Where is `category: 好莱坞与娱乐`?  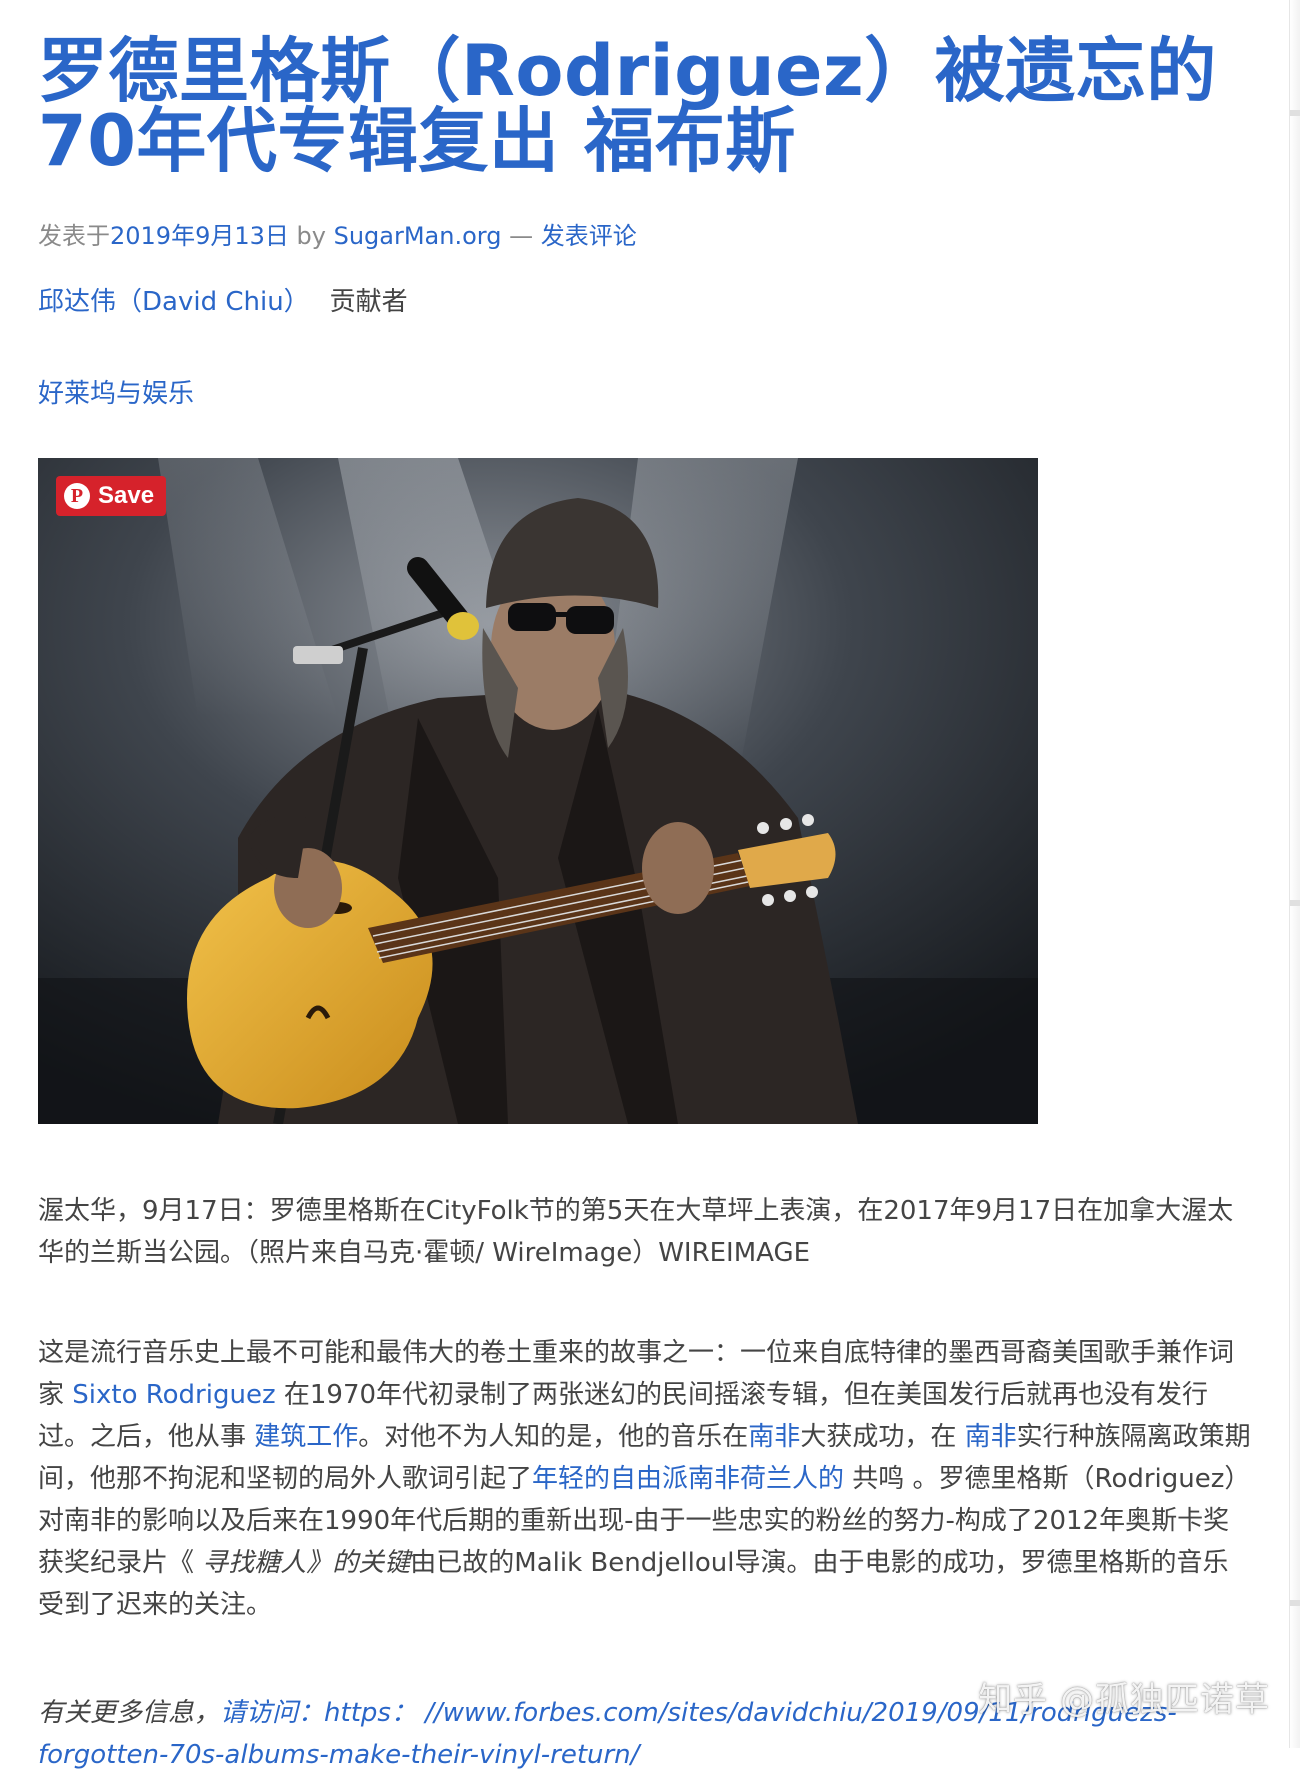
category: 好莱坞与娱乐 is located at coordinates (645, 391).